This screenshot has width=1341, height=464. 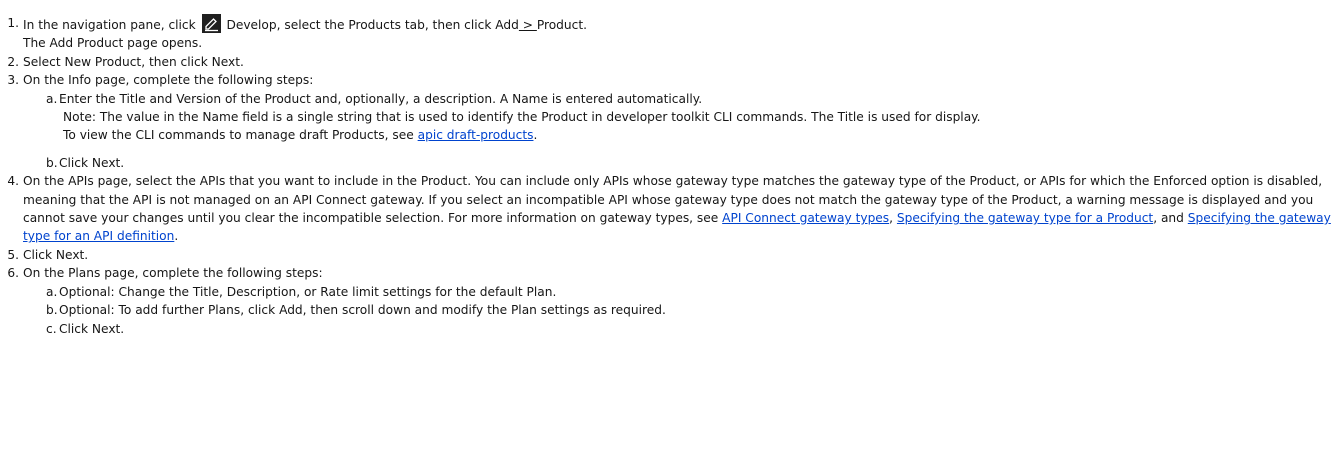 I want to click on step-text: Click Next., so click(x=56, y=254).